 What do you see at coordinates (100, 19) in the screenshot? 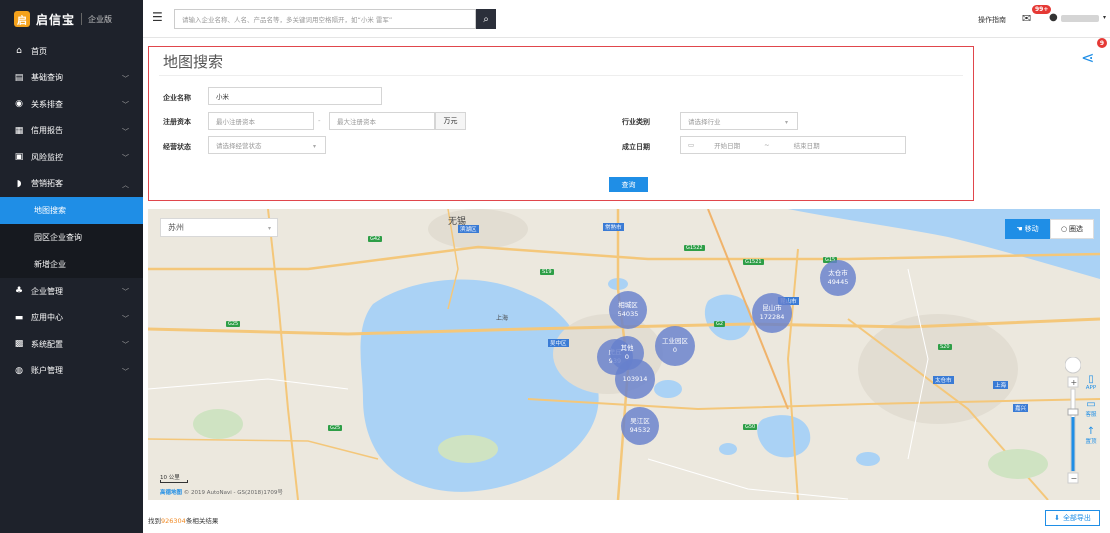
I see `edition-label: 企业版` at bounding box center [100, 19].